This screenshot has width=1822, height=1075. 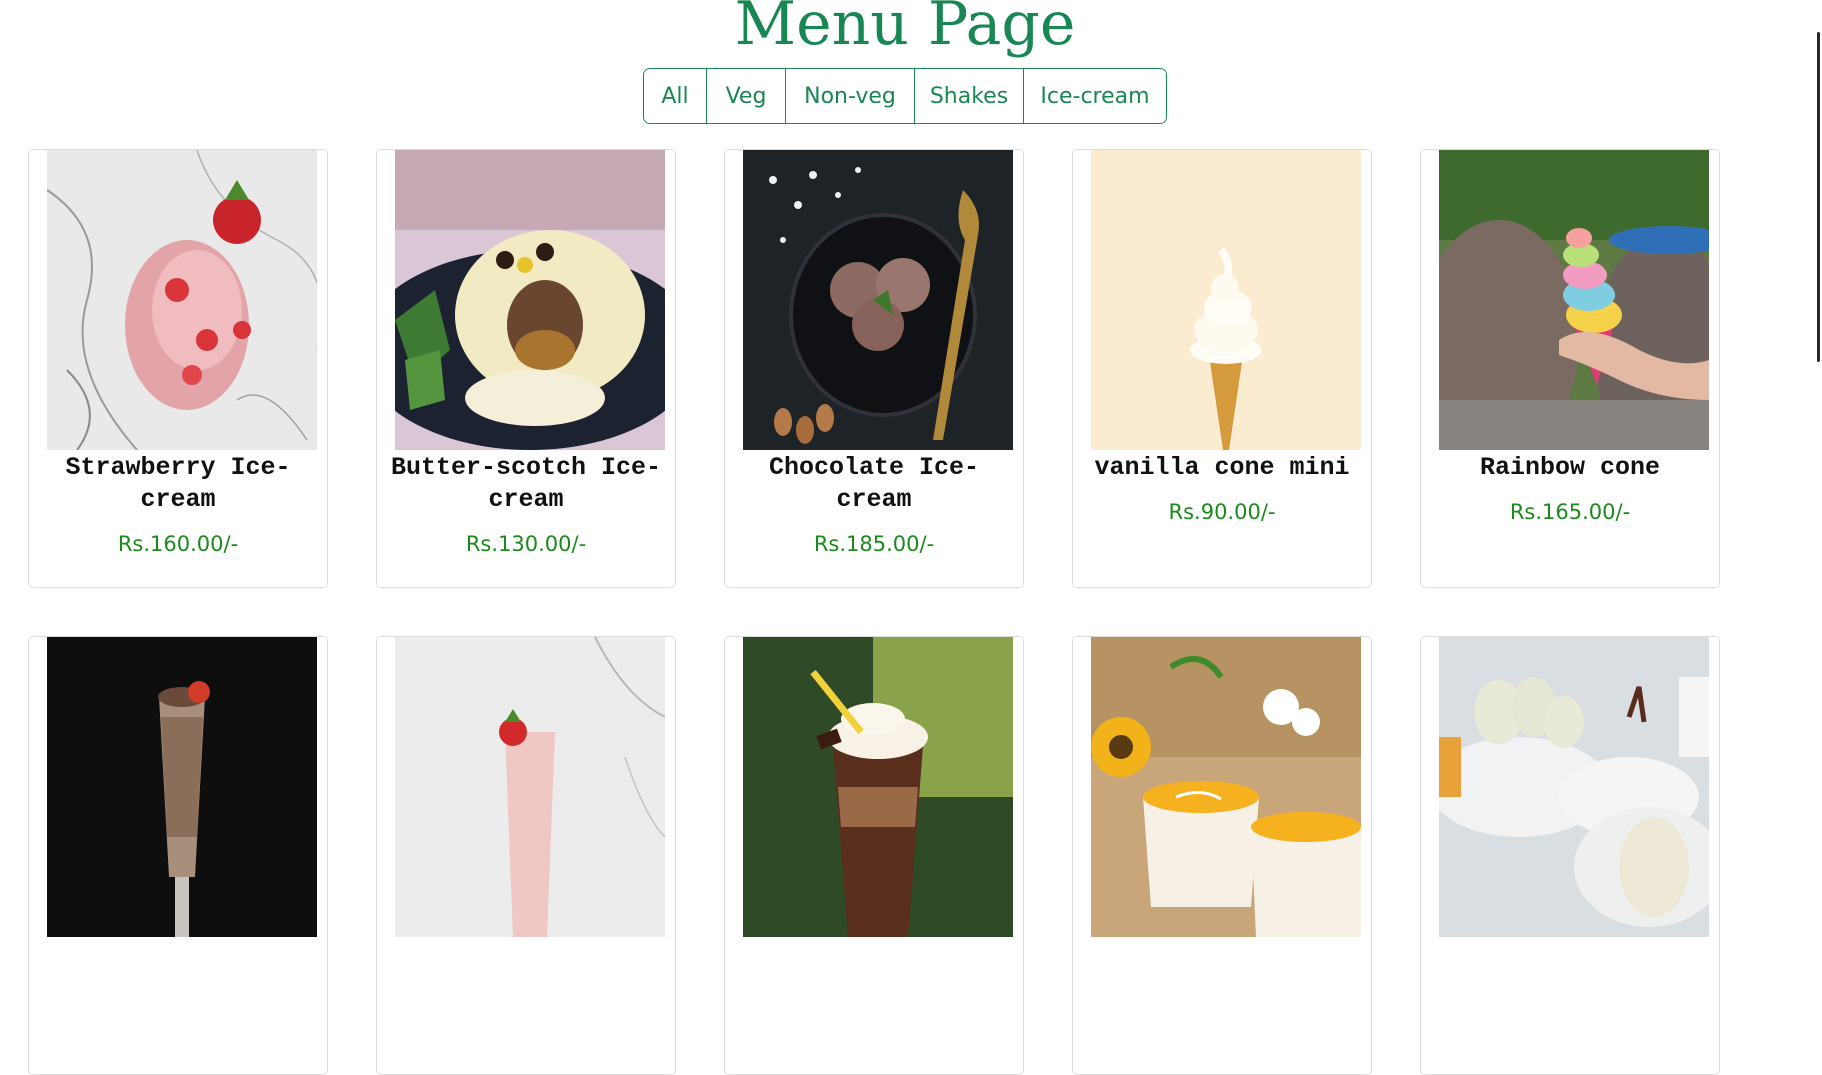 I want to click on menu-item-info: Strawberry Ice-cream Rs.160.00/-, so click(x=178, y=505).